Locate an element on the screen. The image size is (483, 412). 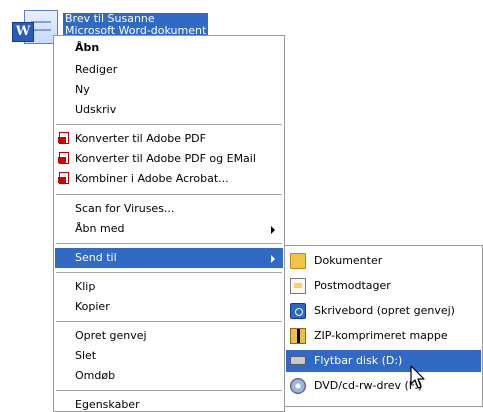
menu-item-rename: Omdøb is located at coordinates (169, 376).